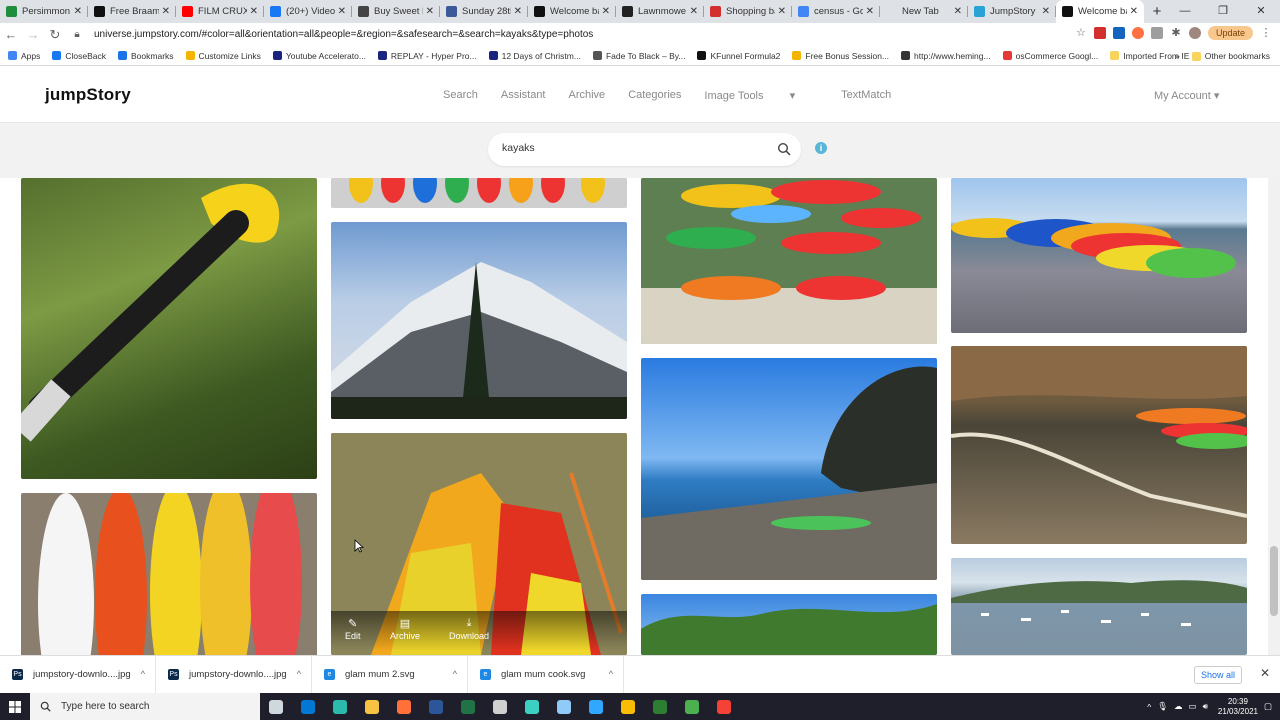 The height and width of the screenshot is (720, 1280). Describe the element at coordinates (1222, 56) in the screenshot. I see `other-bookmarks: » Other bookmarks` at that location.